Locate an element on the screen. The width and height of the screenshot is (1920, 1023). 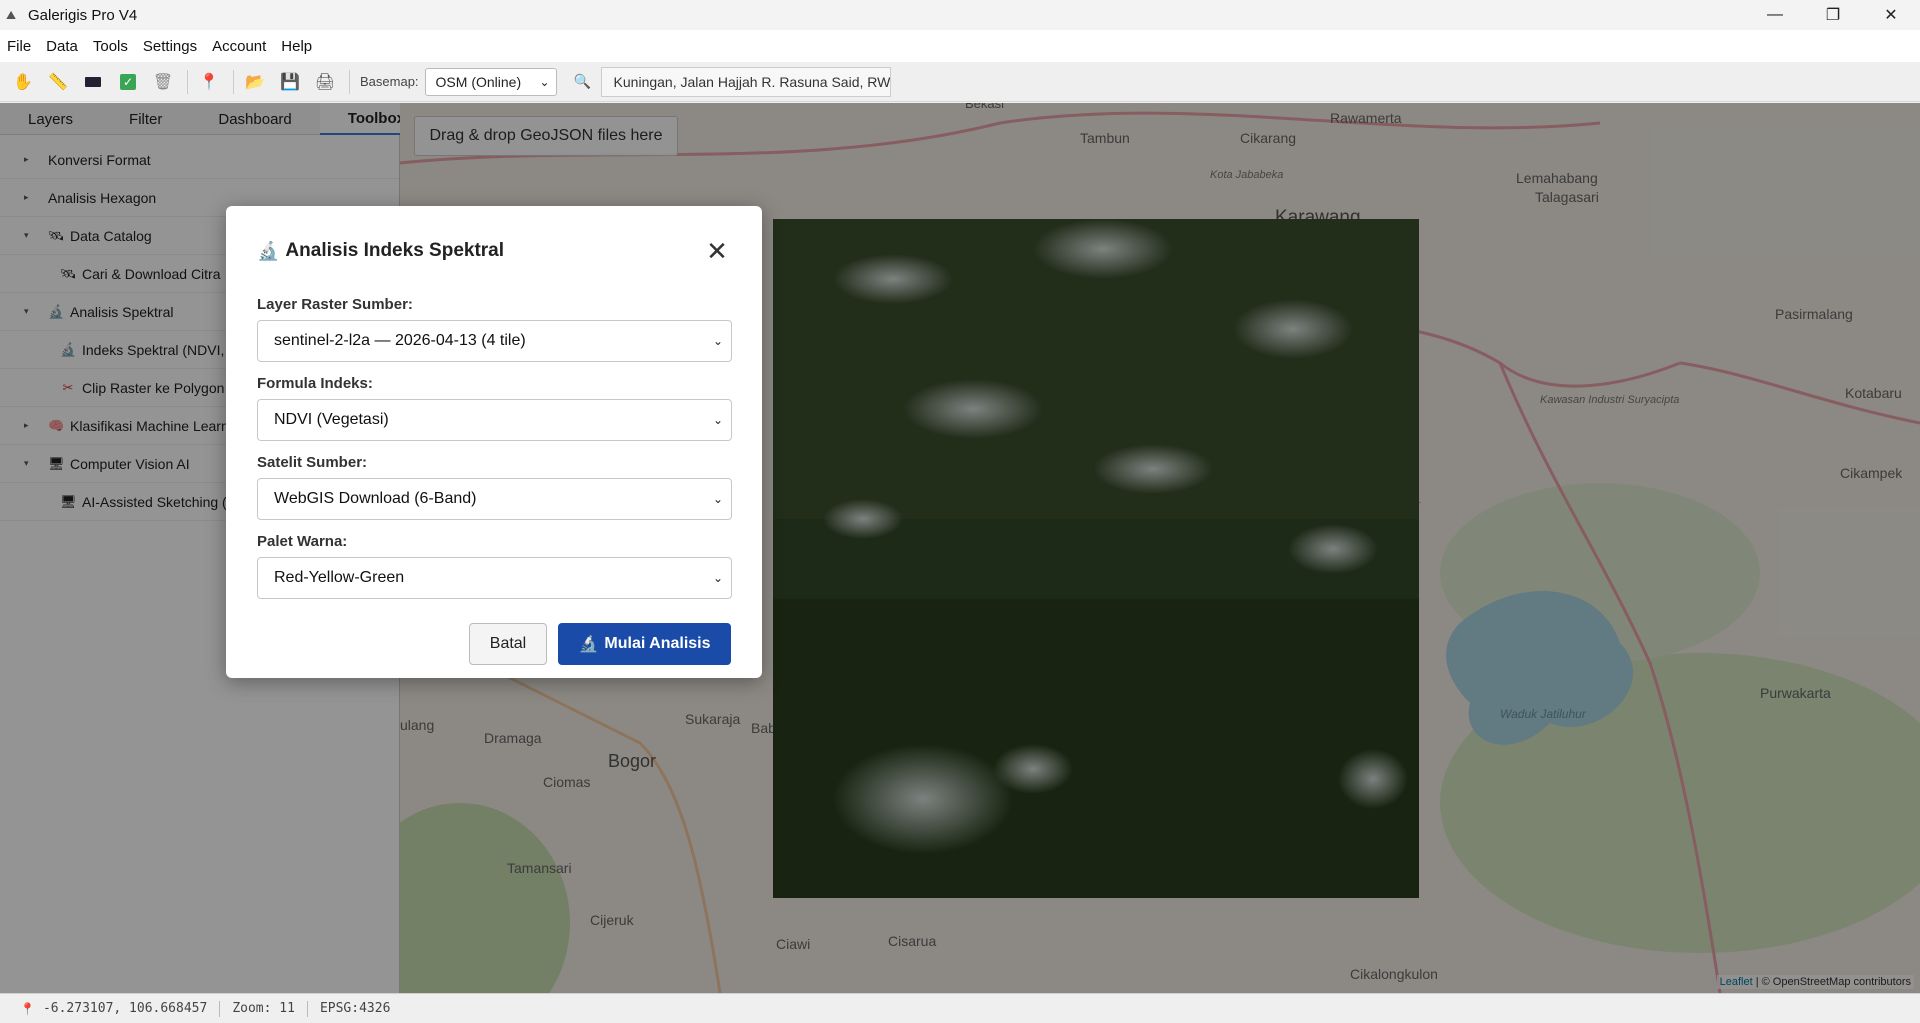
close-icon: ✕ is located at coordinates (717, 251).